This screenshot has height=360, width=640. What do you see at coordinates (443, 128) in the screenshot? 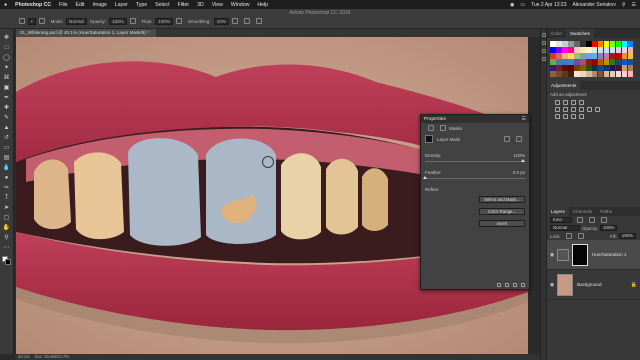
I see `vector-mask-icon` at bounding box center [443, 128].